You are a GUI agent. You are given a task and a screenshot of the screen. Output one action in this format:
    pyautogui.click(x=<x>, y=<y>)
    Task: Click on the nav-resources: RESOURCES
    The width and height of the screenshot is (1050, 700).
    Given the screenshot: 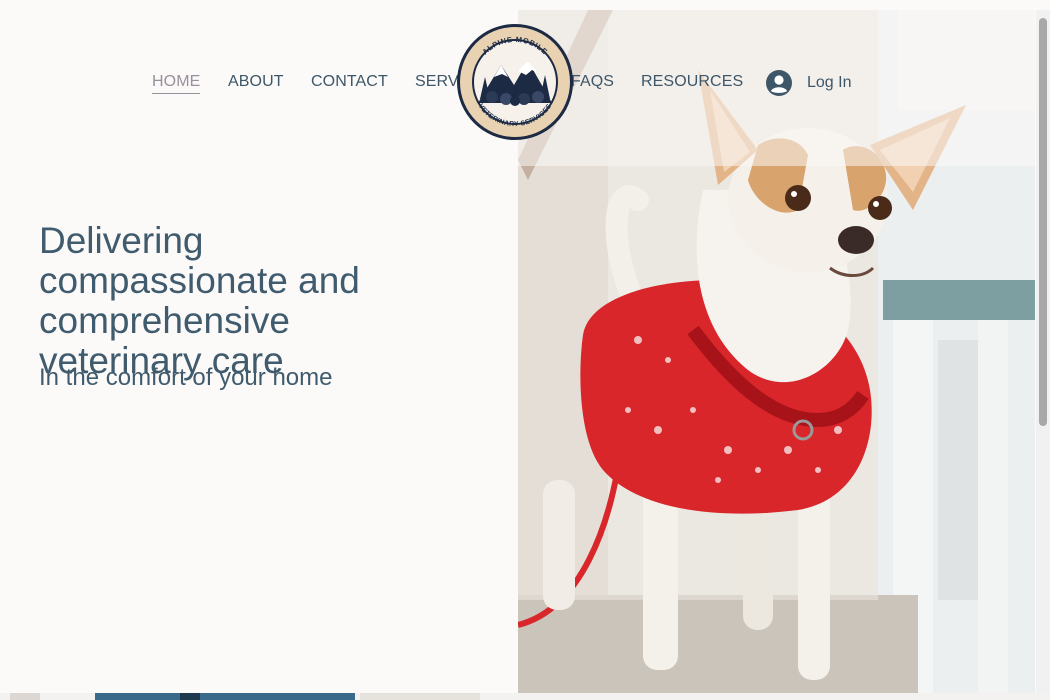 What is the action you would take?
    pyautogui.click(x=692, y=82)
    